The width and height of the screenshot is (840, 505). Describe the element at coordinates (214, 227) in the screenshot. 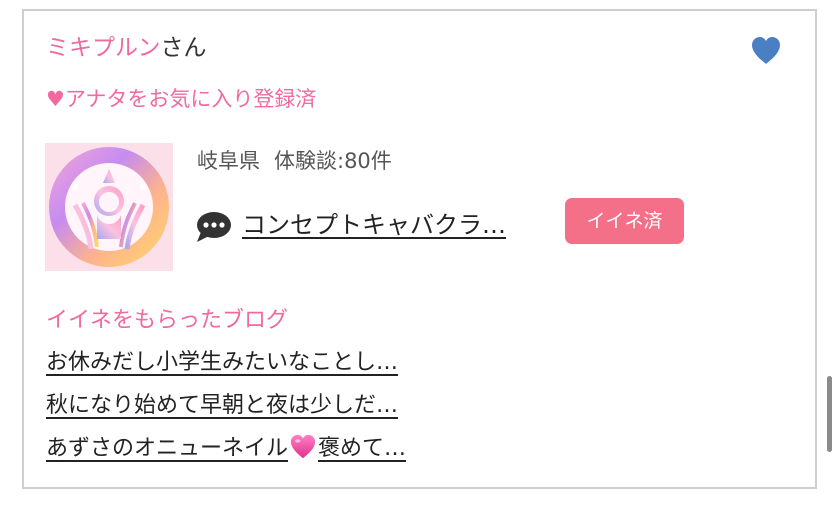

I see `speech-bubble-icon` at that location.